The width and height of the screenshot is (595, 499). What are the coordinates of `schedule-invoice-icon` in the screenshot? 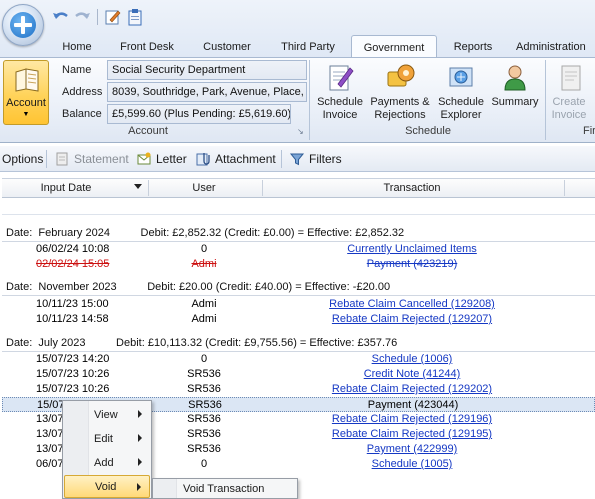 It's located at (341, 78).